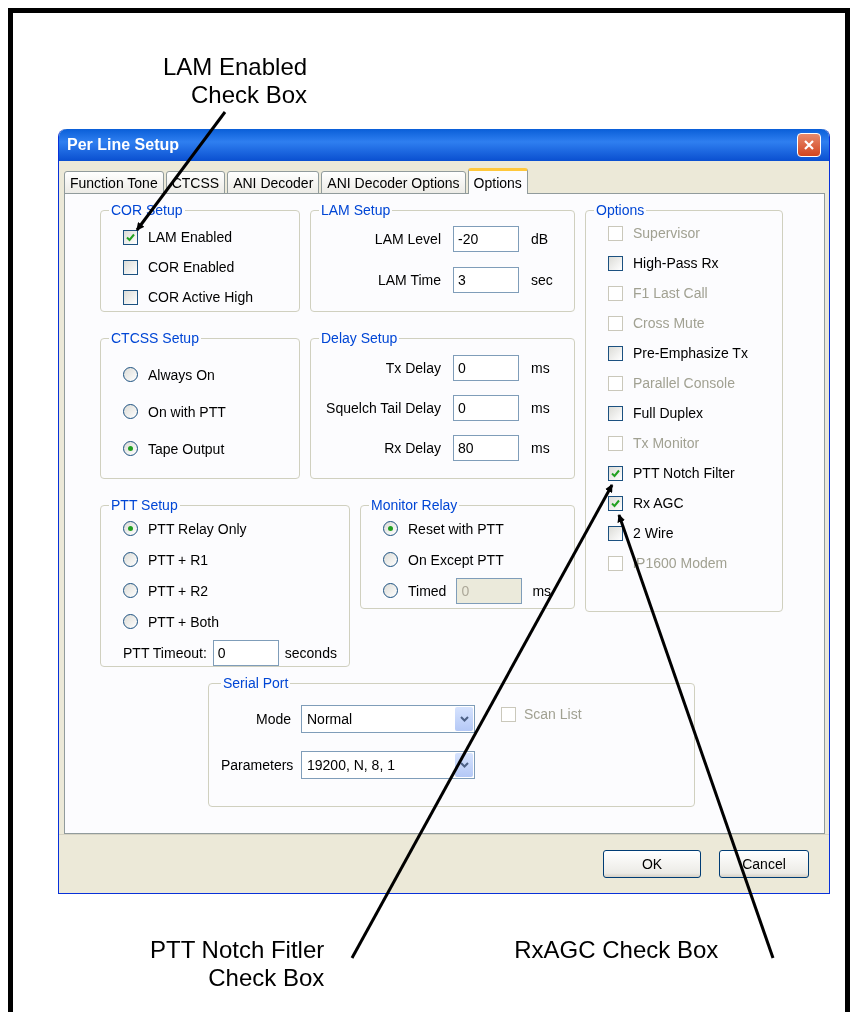 This screenshot has height=1012, width=862. Describe the element at coordinates (684, 383) in the screenshot. I see `checkbox-label: Parallel Console` at that location.